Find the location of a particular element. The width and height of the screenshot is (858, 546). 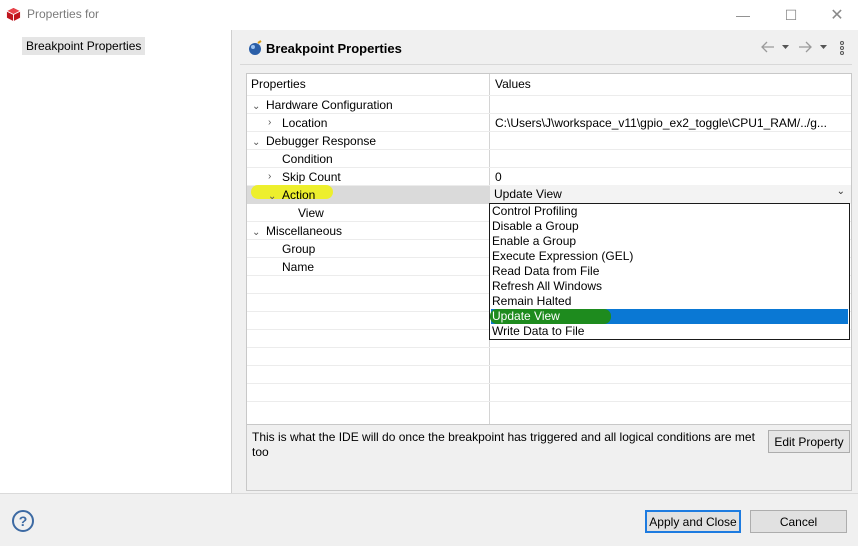

header-separator is located at coordinates (546, 64).